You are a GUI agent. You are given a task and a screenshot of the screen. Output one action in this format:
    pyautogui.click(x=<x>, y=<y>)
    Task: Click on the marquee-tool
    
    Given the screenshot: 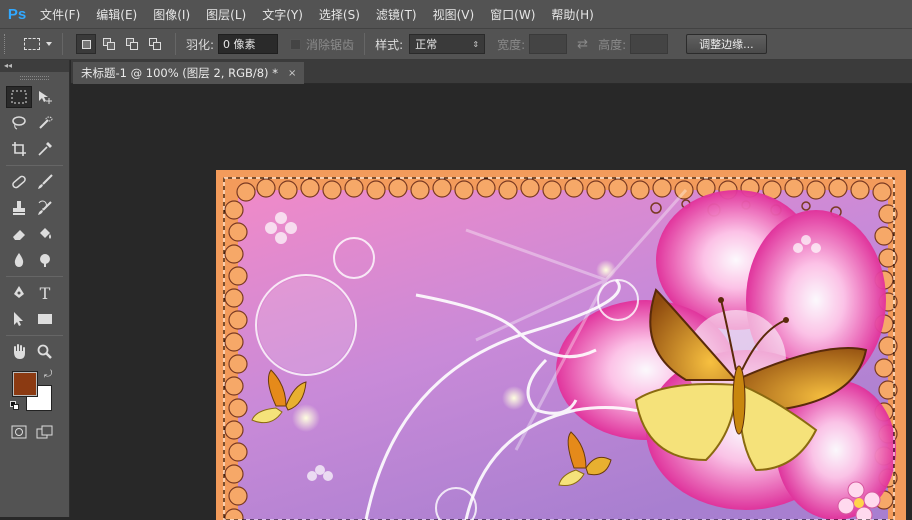 What is the action you would take?
    pyautogui.click(x=19, y=97)
    